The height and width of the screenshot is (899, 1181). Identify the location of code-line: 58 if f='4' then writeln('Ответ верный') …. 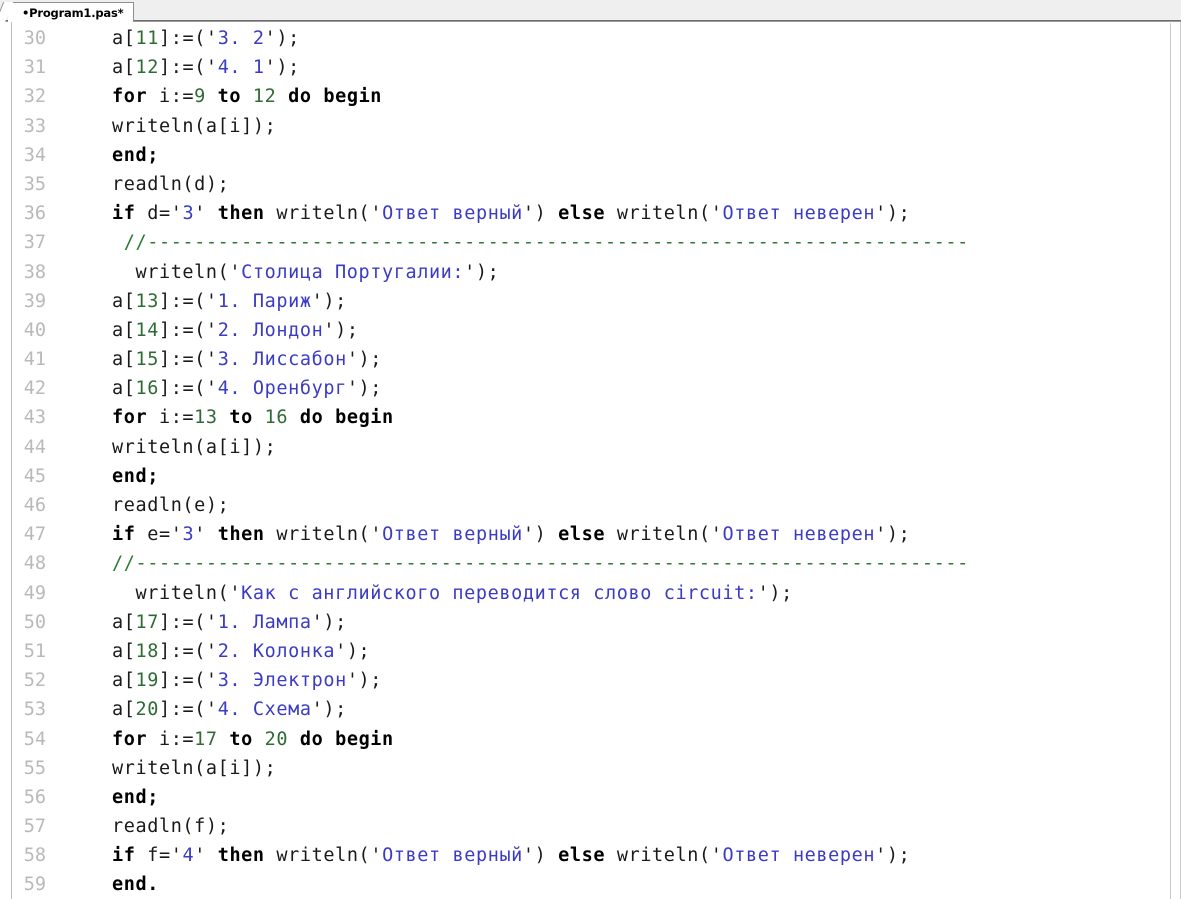
(590, 855).